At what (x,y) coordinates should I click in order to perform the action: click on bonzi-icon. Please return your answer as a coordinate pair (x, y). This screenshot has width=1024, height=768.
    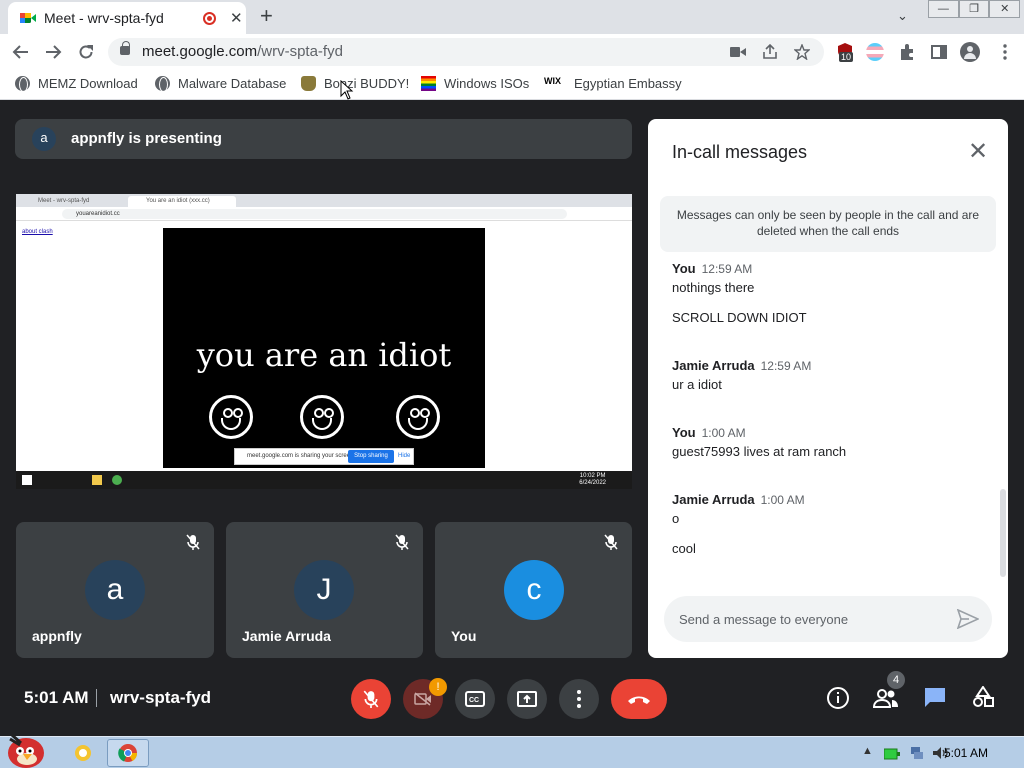
    Looking at the image, I should click on (308, 83).